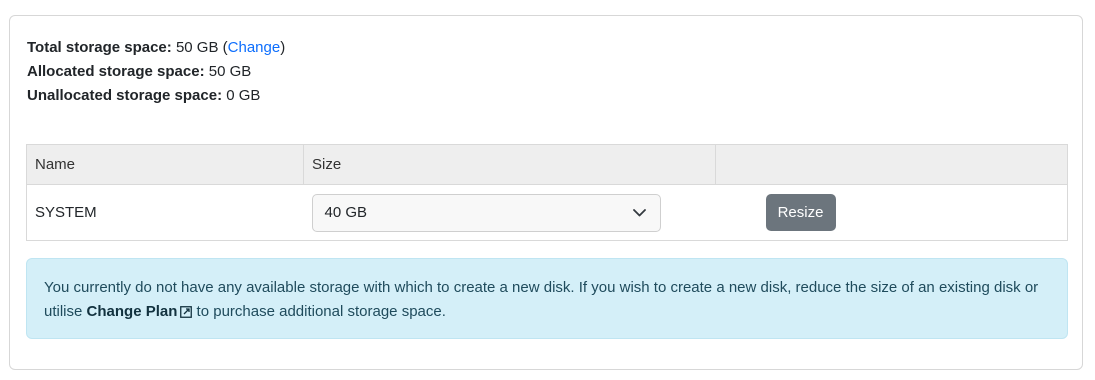 This screenshot has width=1095, height=380. What do you see at coordinates (486, 212) in the screenshot?
I see `disk-size-select: 40 GB` at bounding box center [486, 212].